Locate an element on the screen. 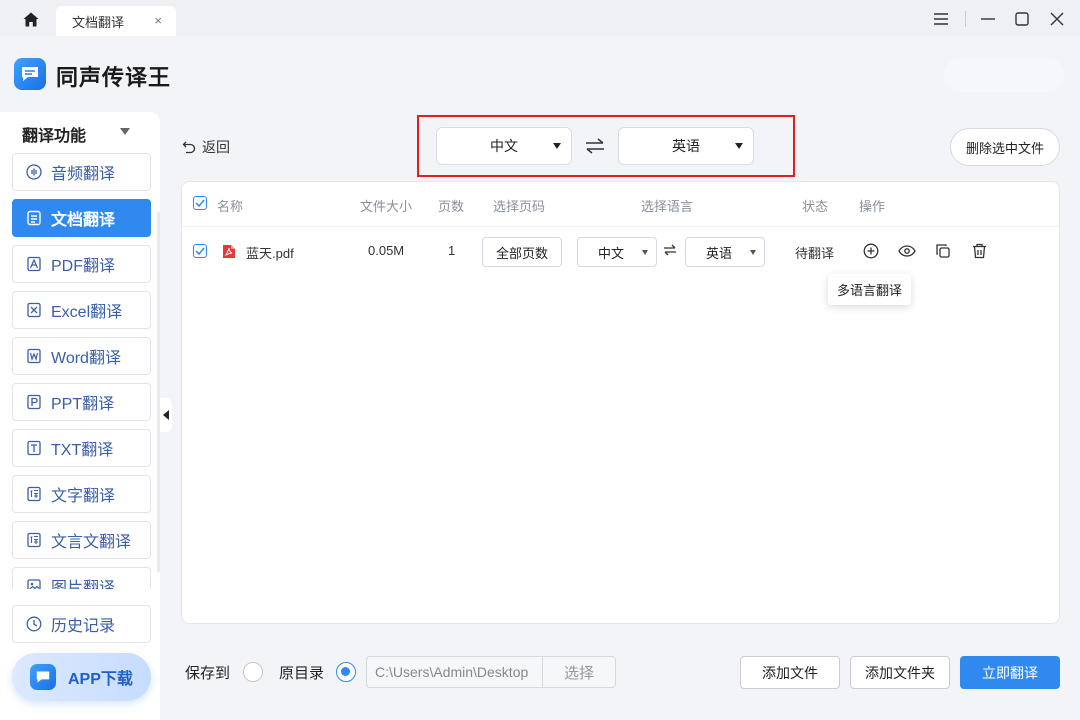 The height and width of the screenshot is (720, 1080). app-name: 同声传译王 is located at coordinates (114, 77).